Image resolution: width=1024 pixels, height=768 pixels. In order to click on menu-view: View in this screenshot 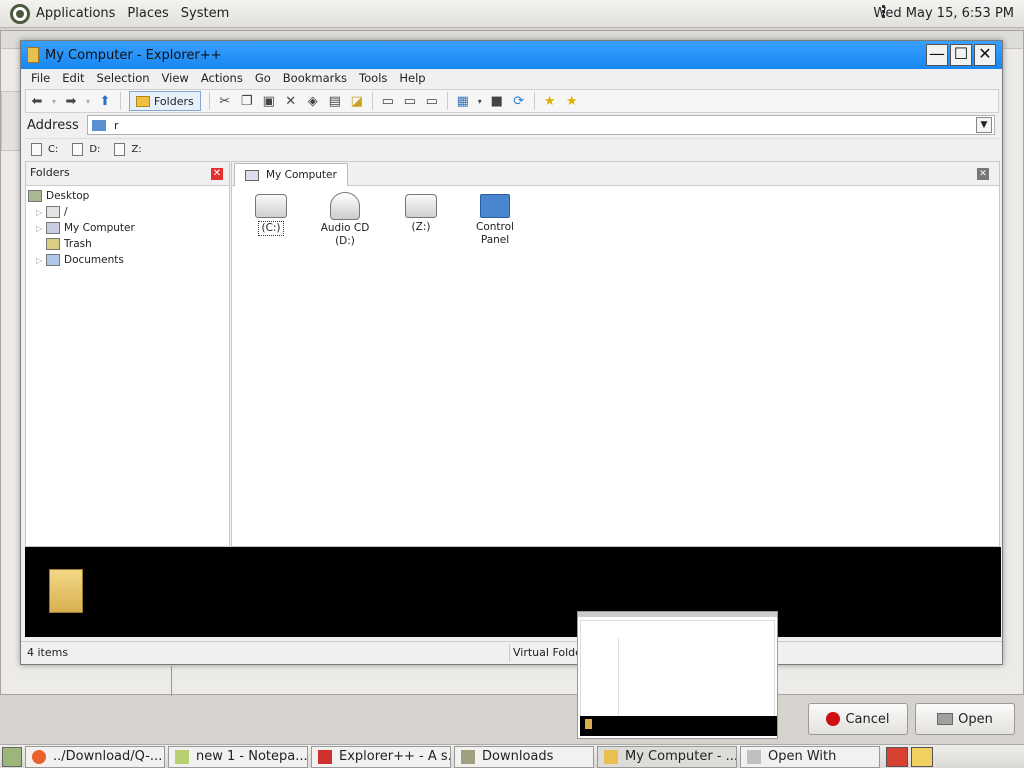, I will do `click(175, 80)`.